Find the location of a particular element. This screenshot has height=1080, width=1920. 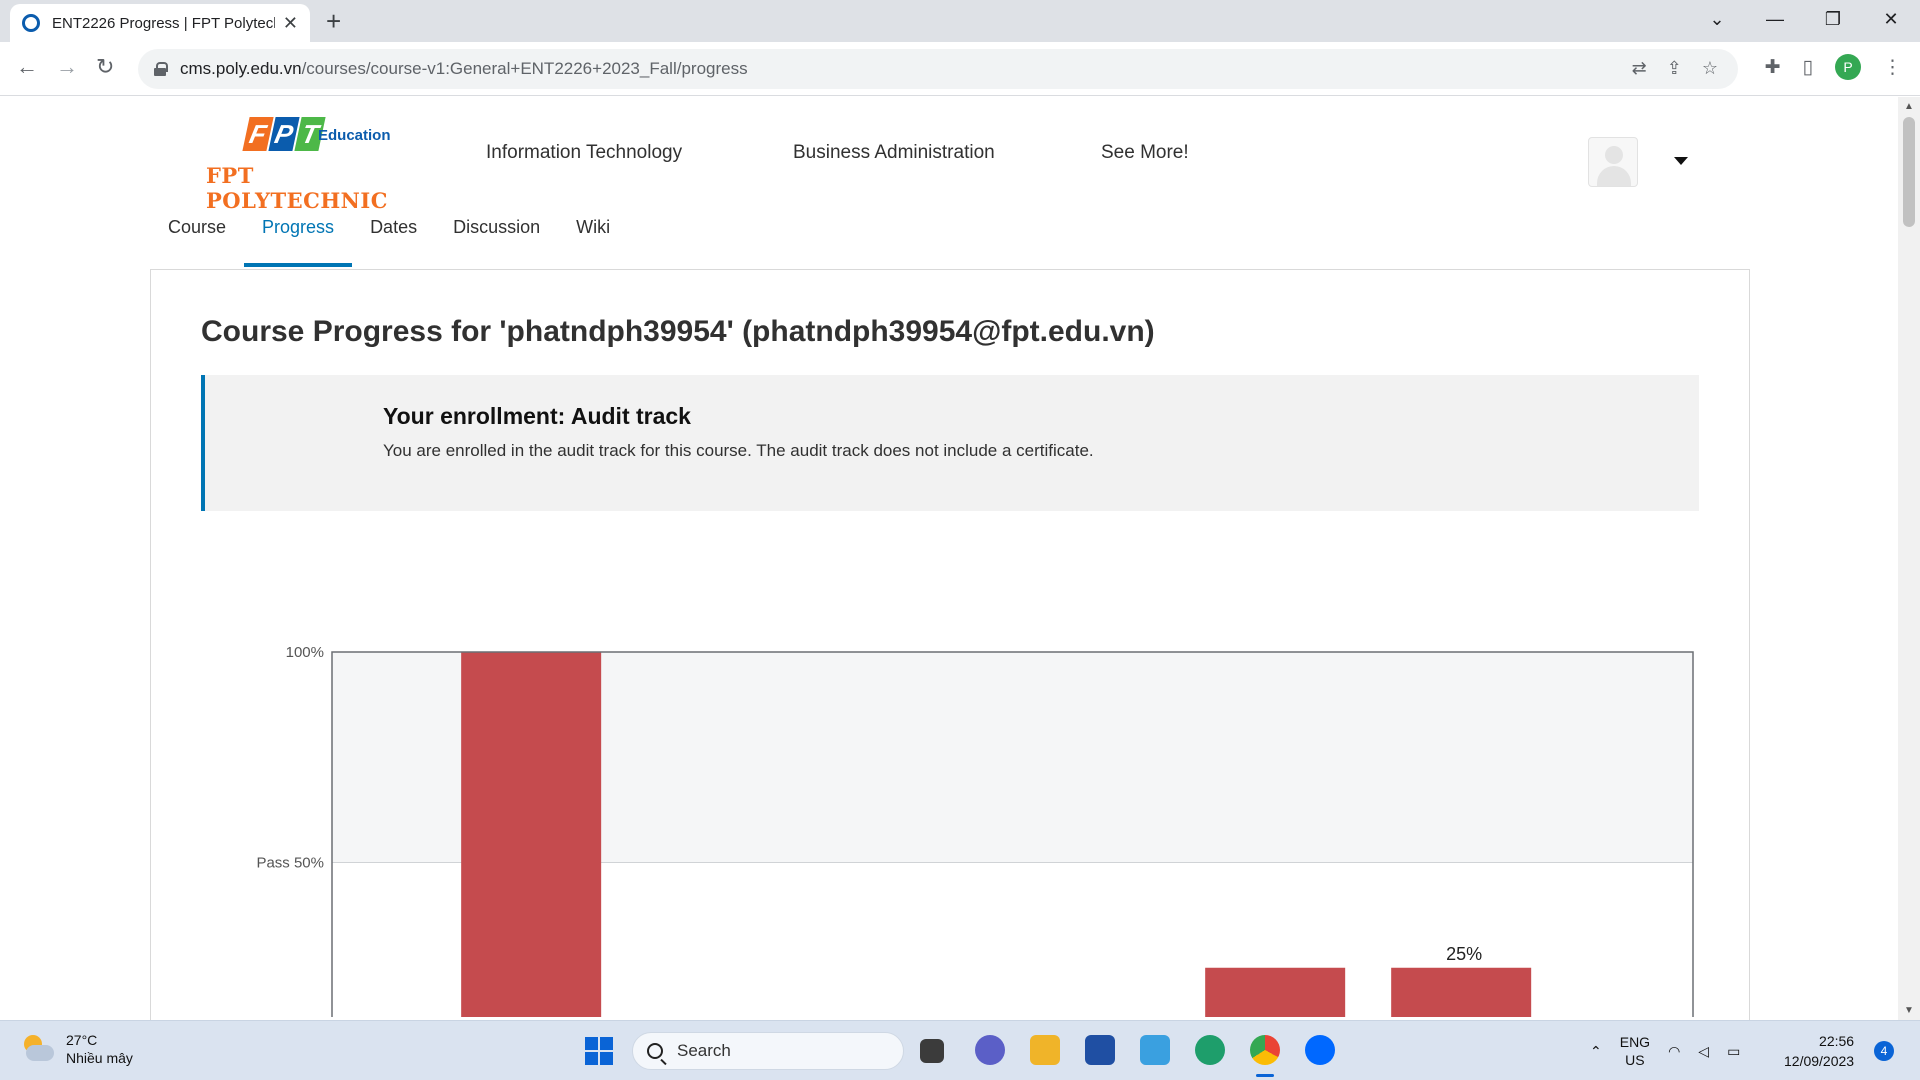

fpt-logo-mark: F P T is located at coordinates (284, 134).